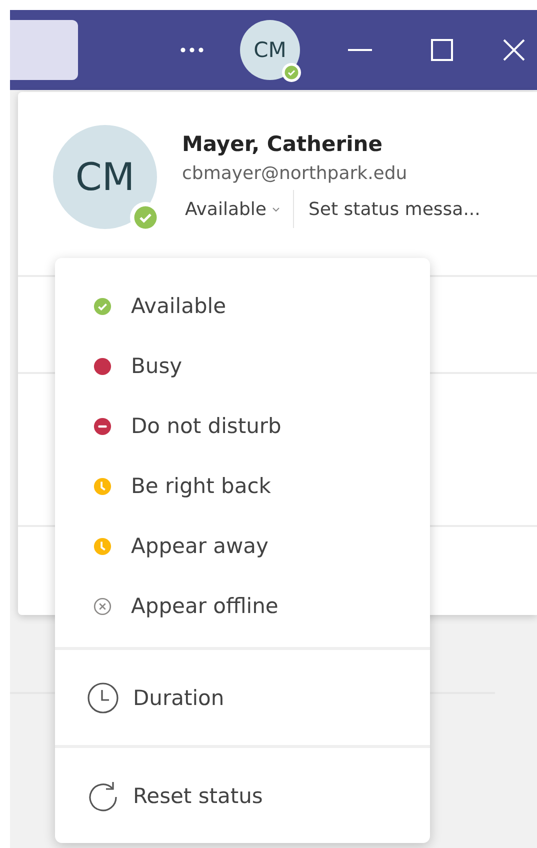 Image resolution: width=537 pixels, height=848 pixels. I want to click on status-menu-item: Do not disturb, so click(242, 426).